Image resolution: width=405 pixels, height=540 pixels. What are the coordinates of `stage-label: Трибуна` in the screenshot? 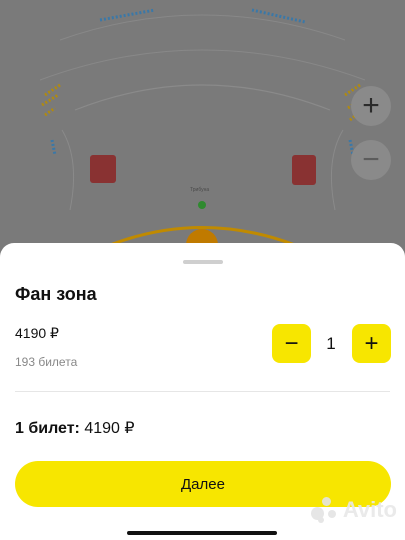 It's located at (200, 190).